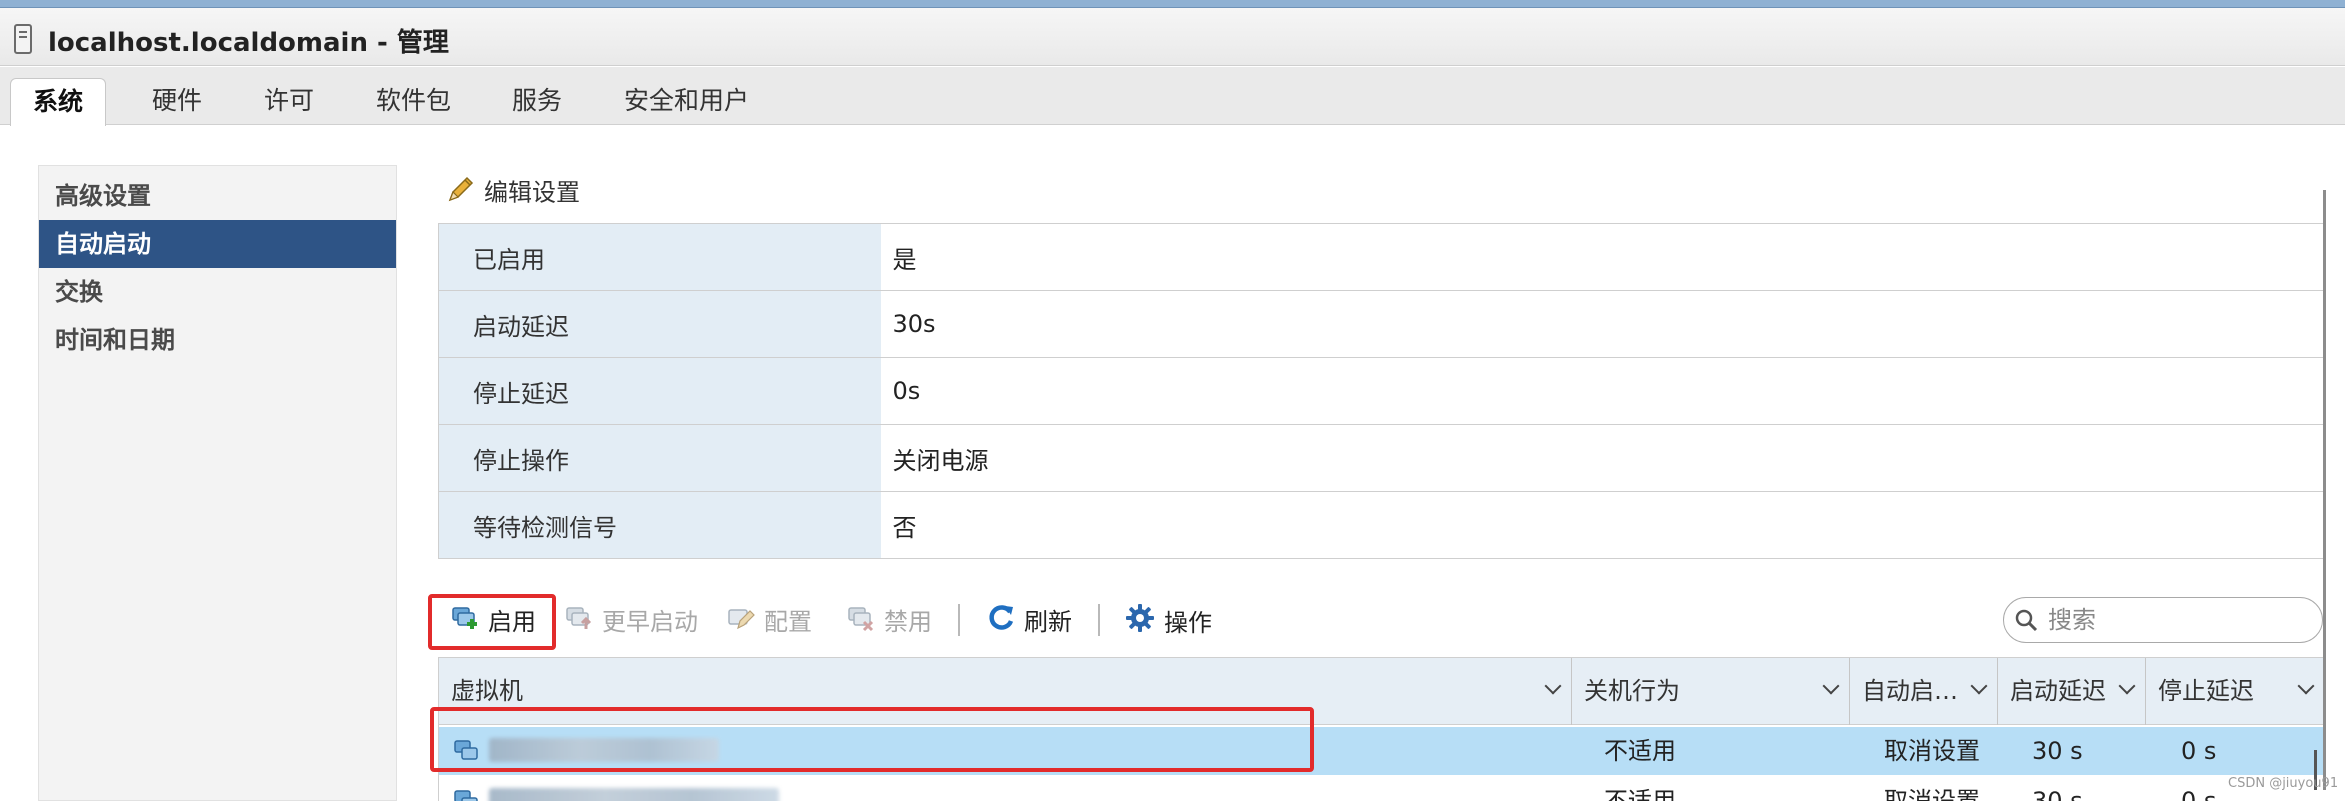  Describe the element at coordinates (1140, 624) in the screenshot. I see `gear-icon` at that location.